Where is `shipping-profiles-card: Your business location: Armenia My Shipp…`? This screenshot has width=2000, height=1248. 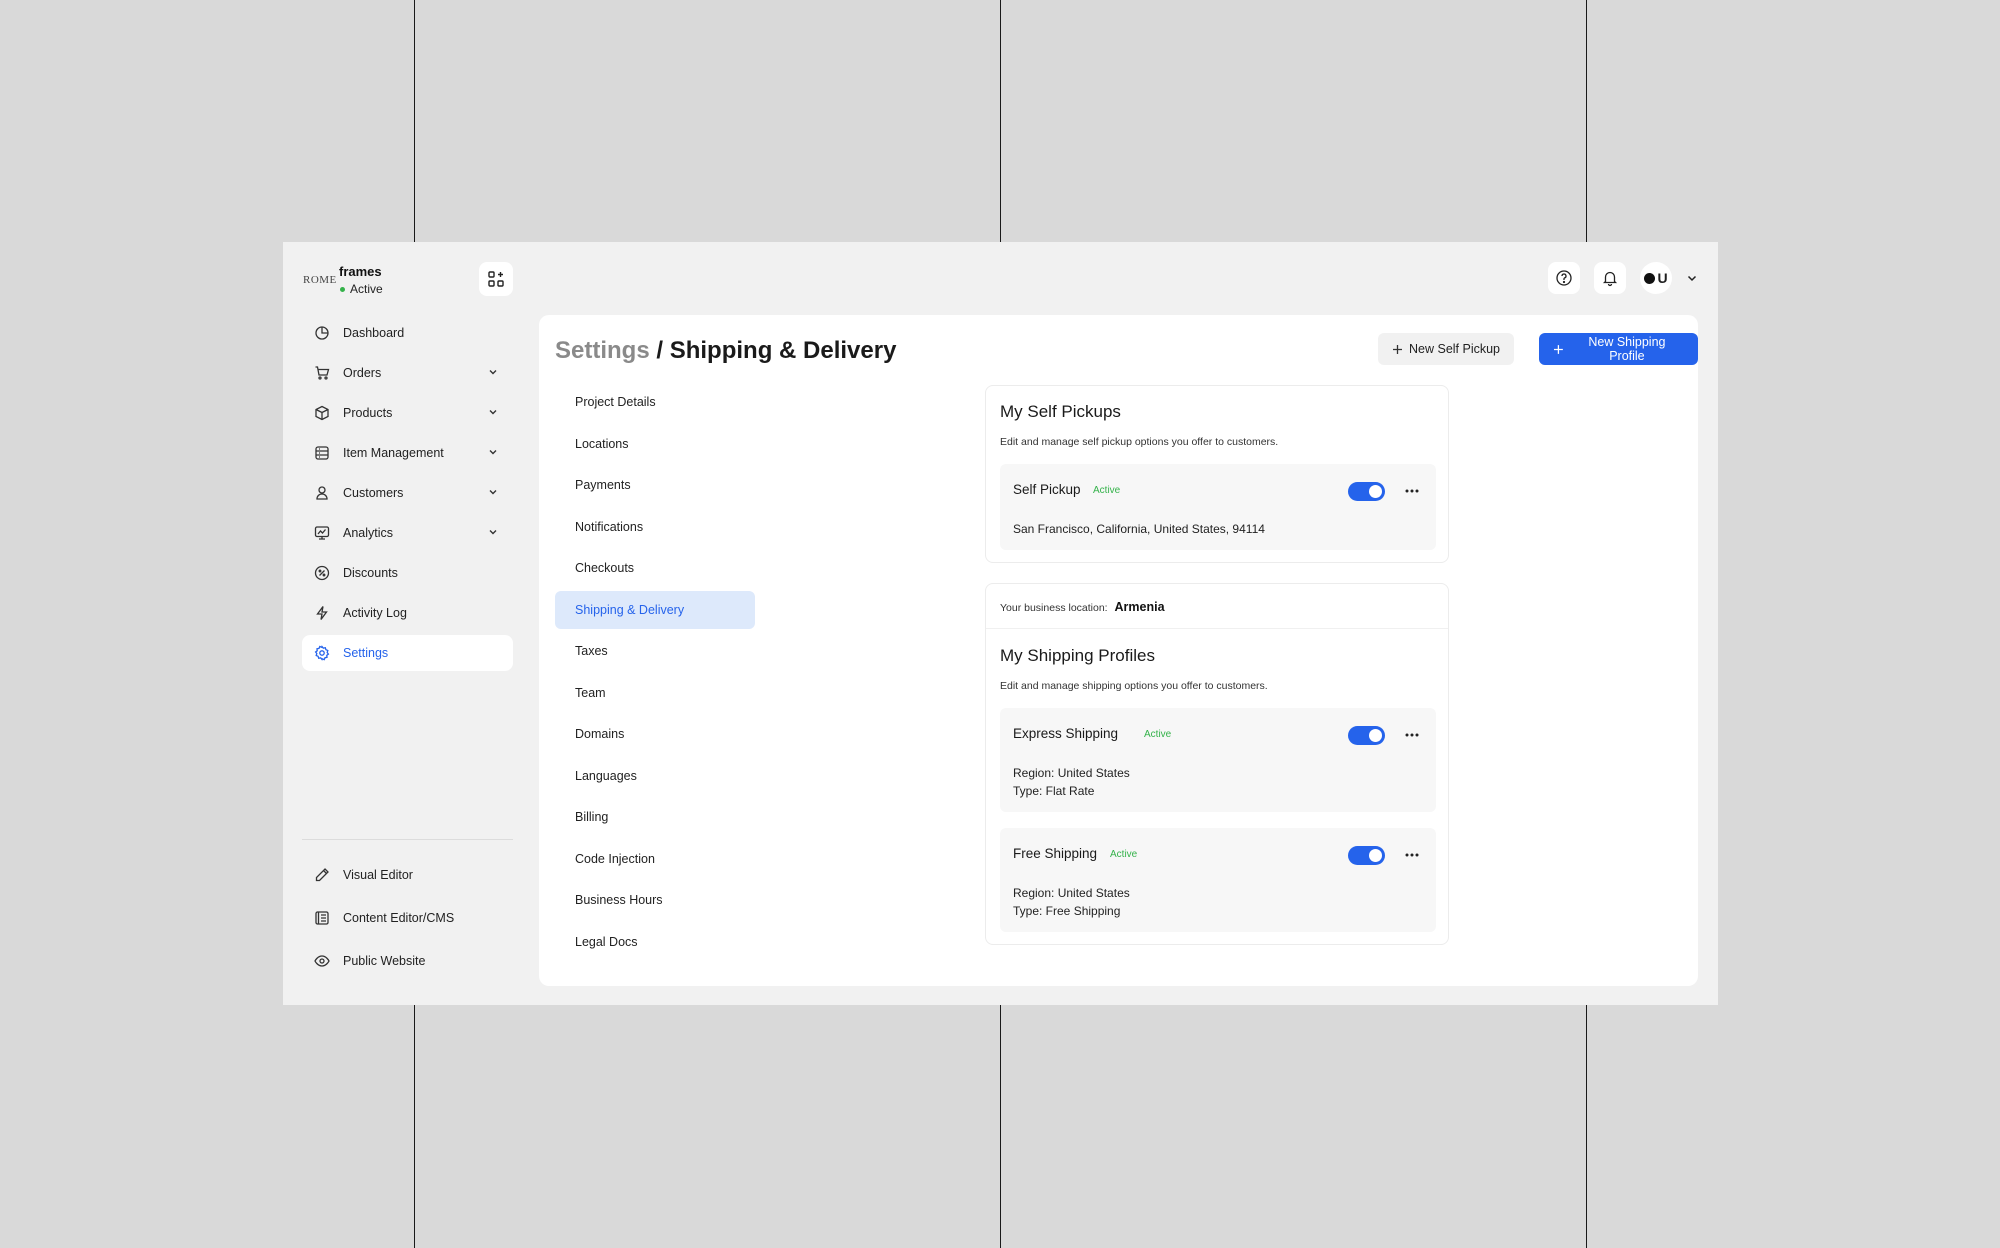
shipping-profiles-card: Your business location: Armenia My Shipp… is located at coordinates (1217, 764).